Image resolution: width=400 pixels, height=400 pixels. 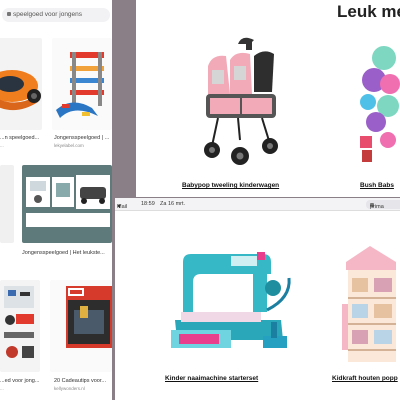 I want to click on address-bar: prima, so click(x=383, y=205).